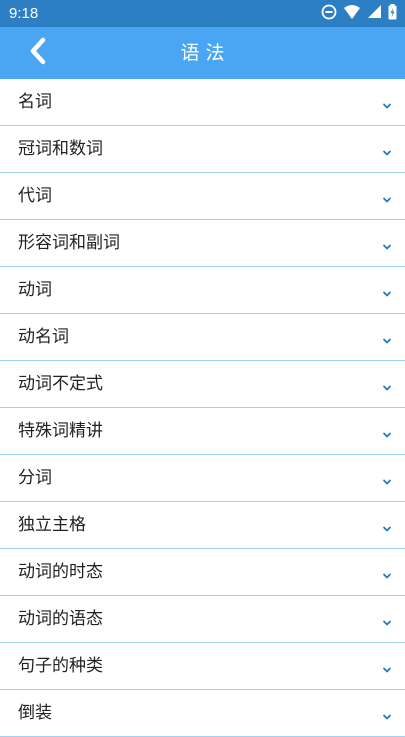 The height and width of the screenshot is (737, 405). Describe the element at coordinates (60, 431) in the screenshot. I see `list-item-label: 特殊词精讲` at that location.